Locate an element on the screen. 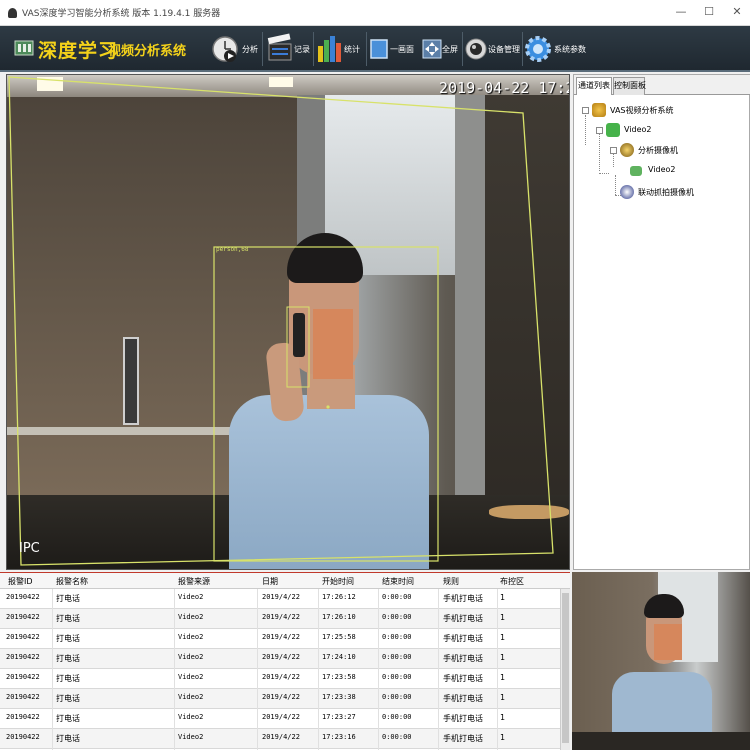 The width and height of the screenshot is (750, 750). column-header: 日期 is located at coordinates (270, 581).